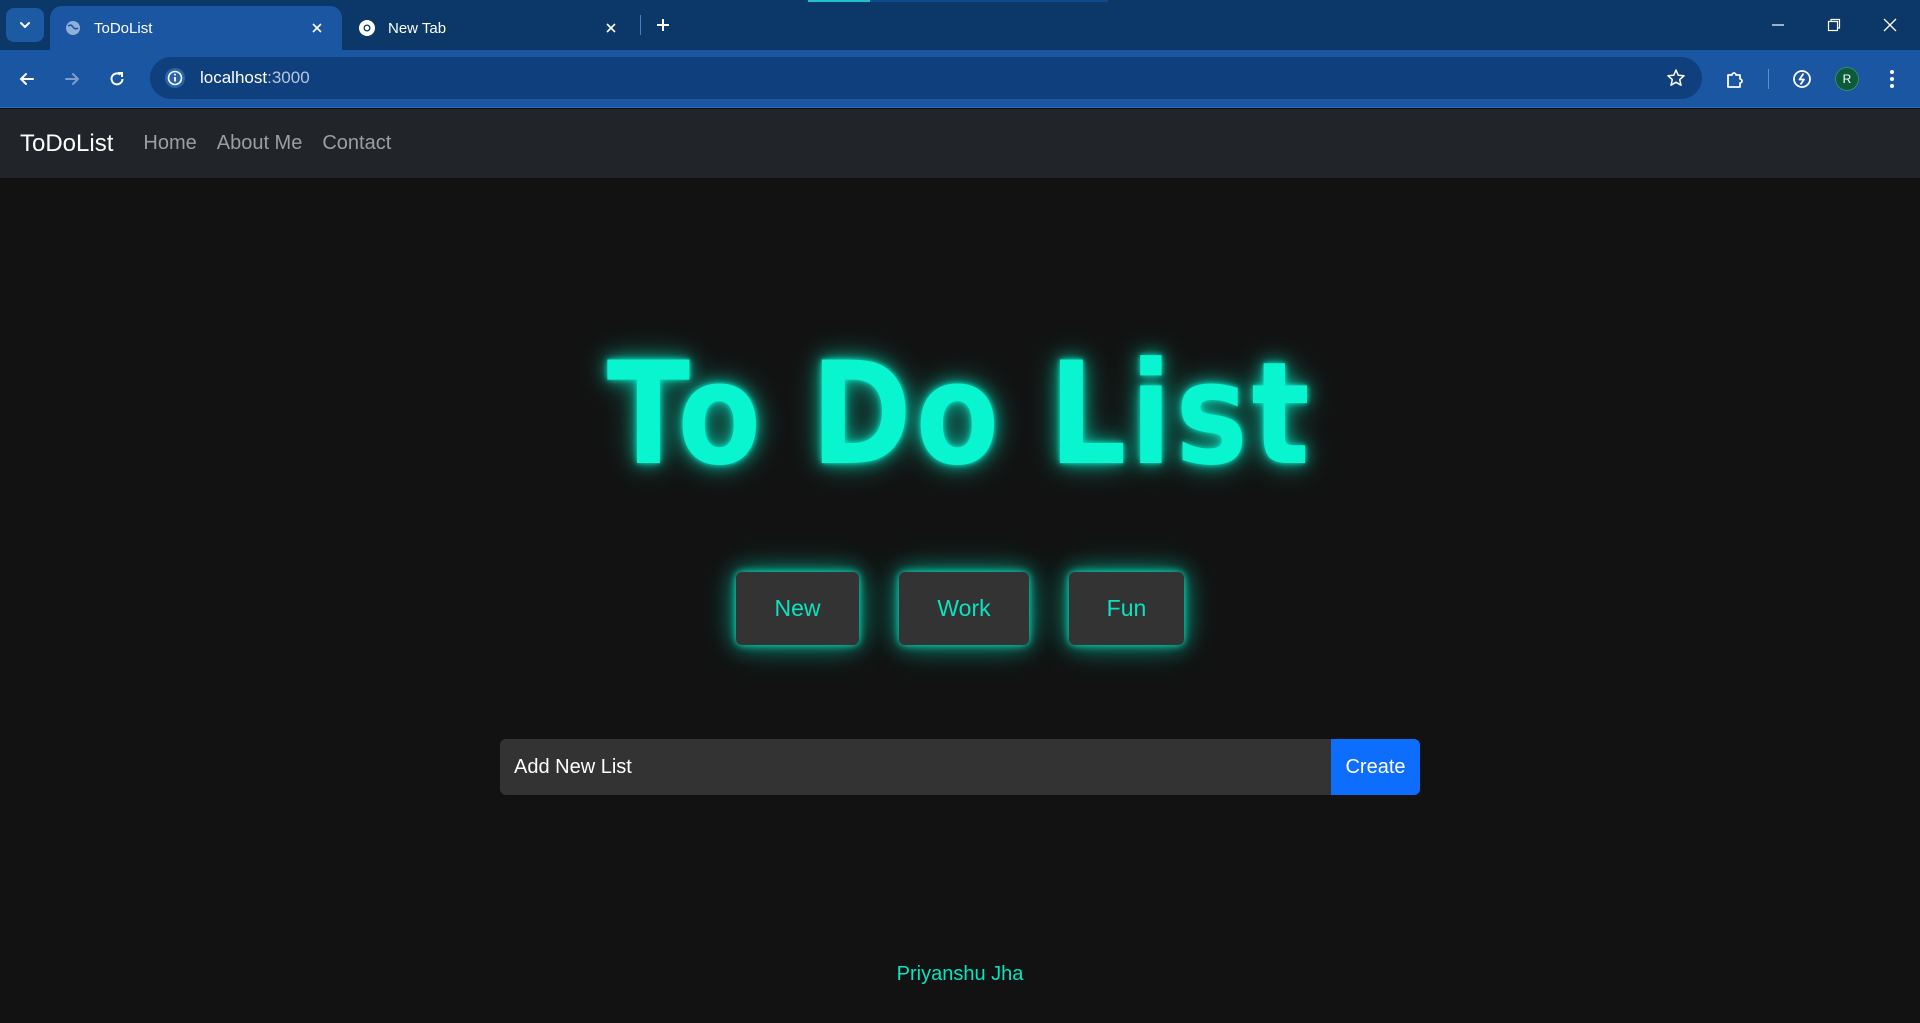  I want to click on url-port: :3000, so click(288, 77).